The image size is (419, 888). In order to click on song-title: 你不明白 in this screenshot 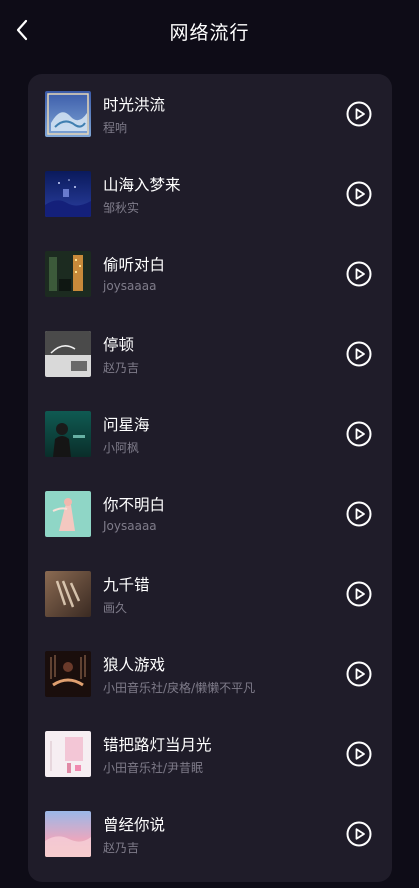, I will do `click(134, 505)`.